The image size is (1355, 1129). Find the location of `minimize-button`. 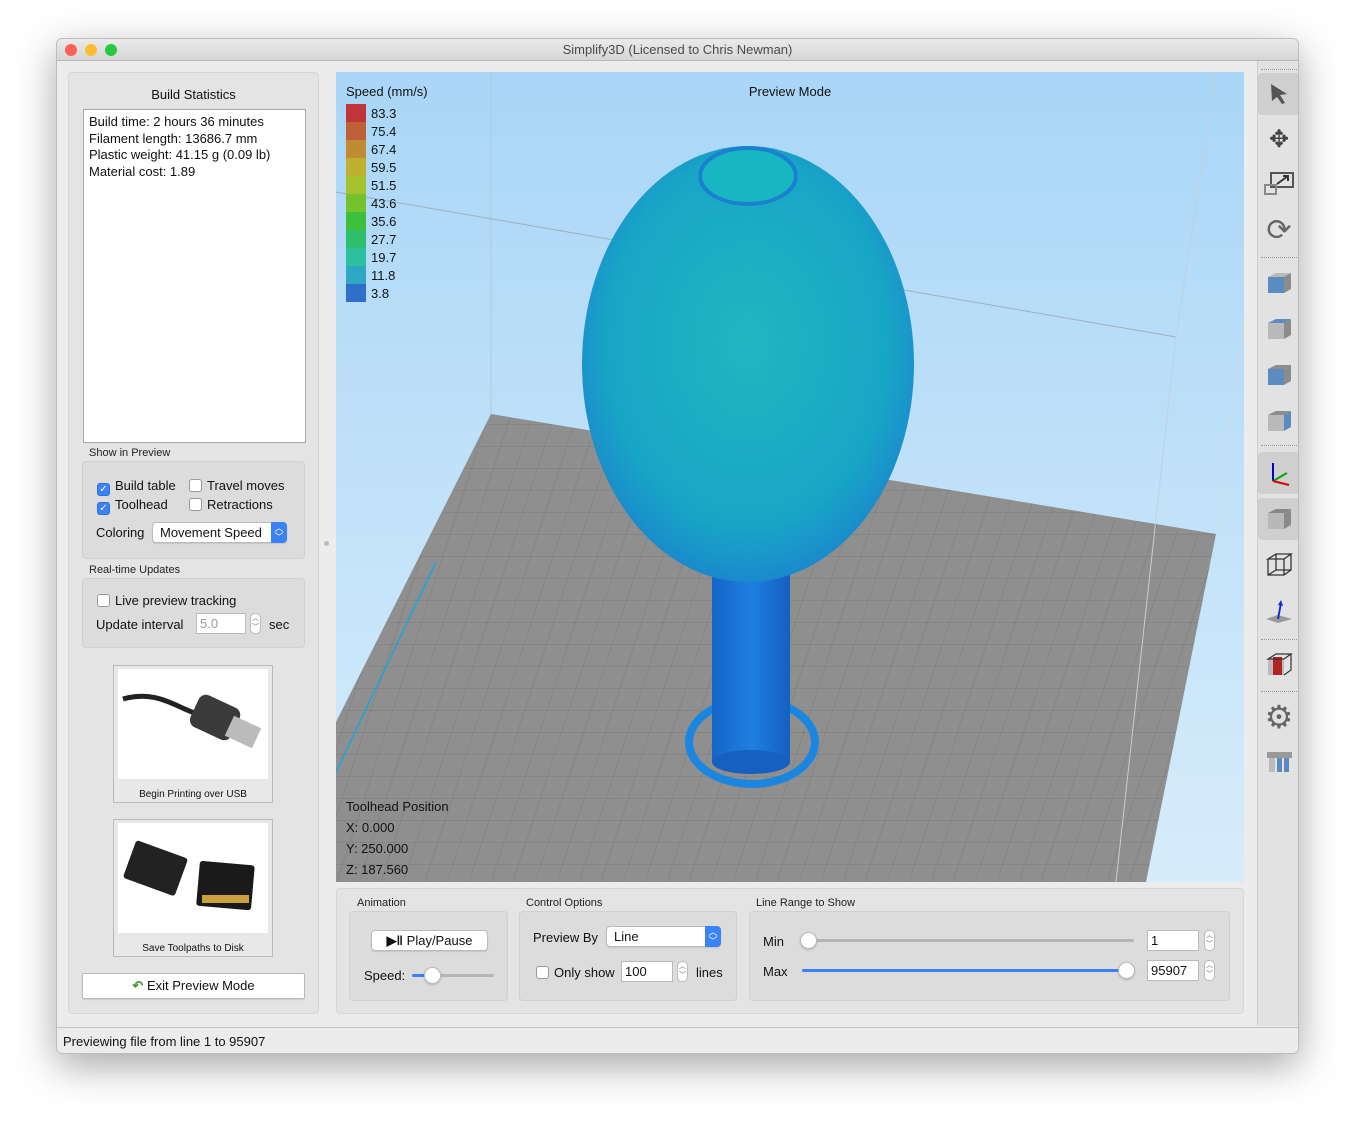

minimize-button is located at coordinates (91, 50).